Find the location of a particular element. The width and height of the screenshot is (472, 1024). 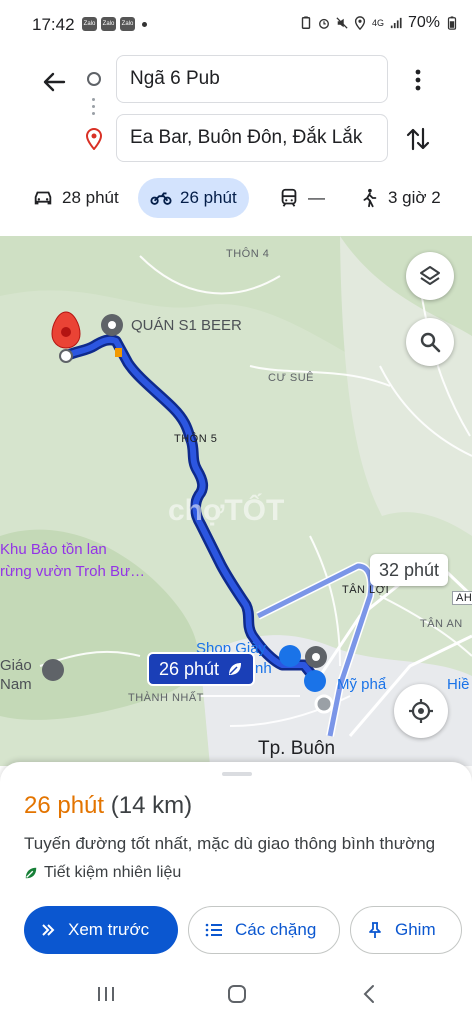

list-icon is located at coordinates (213, 930).